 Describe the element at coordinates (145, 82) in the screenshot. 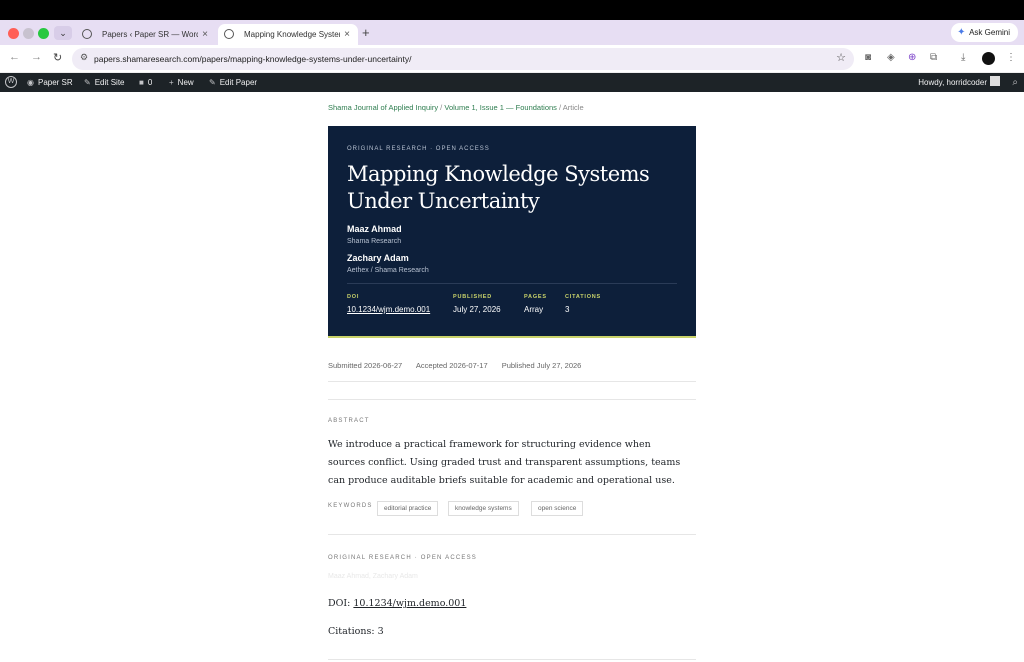

I see `comments-link: ■ 0` at that location.